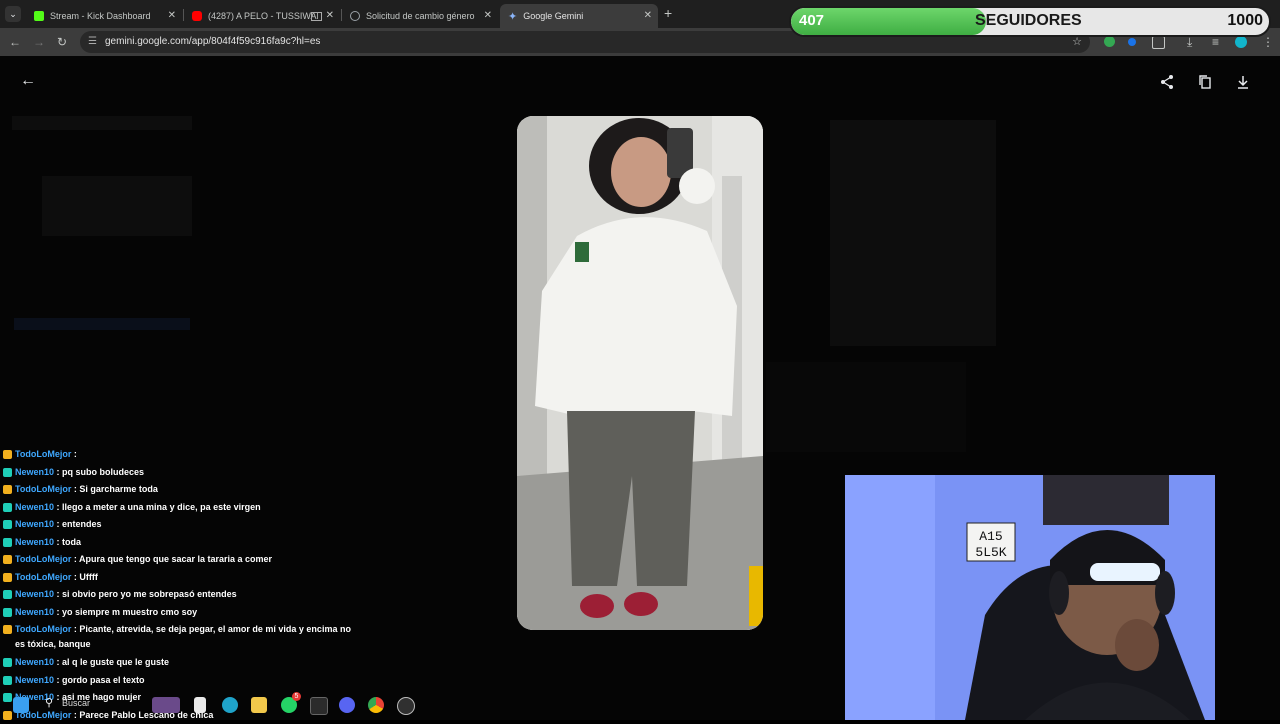 This screenshot has width=1280, height=724. I want to click on new-tab-button: +, so click(668, 13).